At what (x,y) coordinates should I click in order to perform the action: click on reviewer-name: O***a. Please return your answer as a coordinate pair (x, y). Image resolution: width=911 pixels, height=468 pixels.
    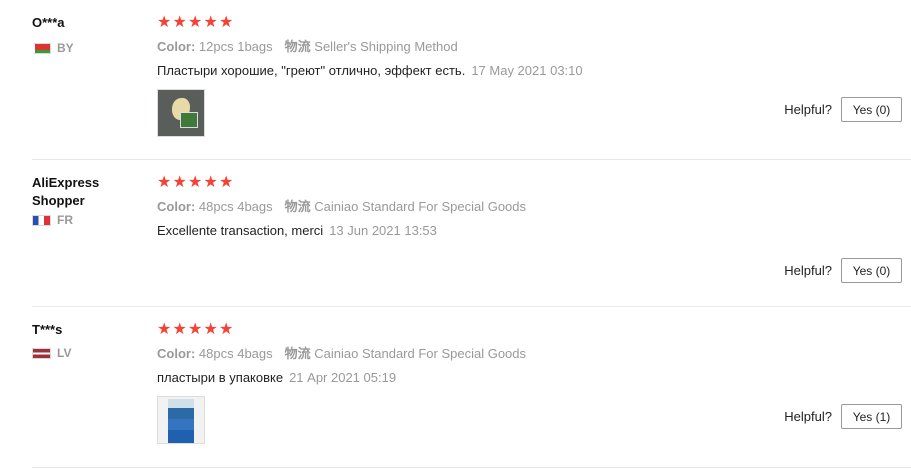
    Looking at the image, I should click on (48, 22).